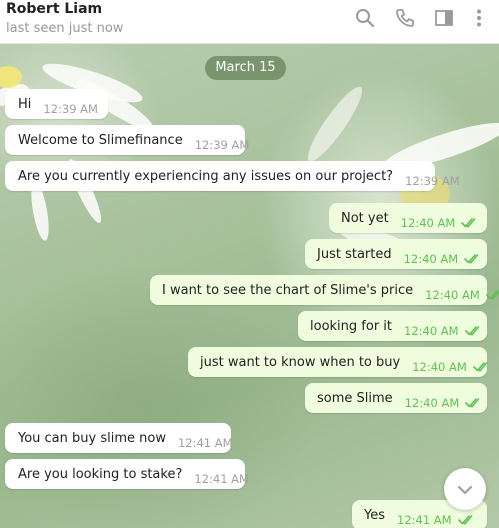  What do you see at coordinates (92, 438) in the screenshot?
I see `message-text: You can buy slime now` at bounding box center [92, 438].